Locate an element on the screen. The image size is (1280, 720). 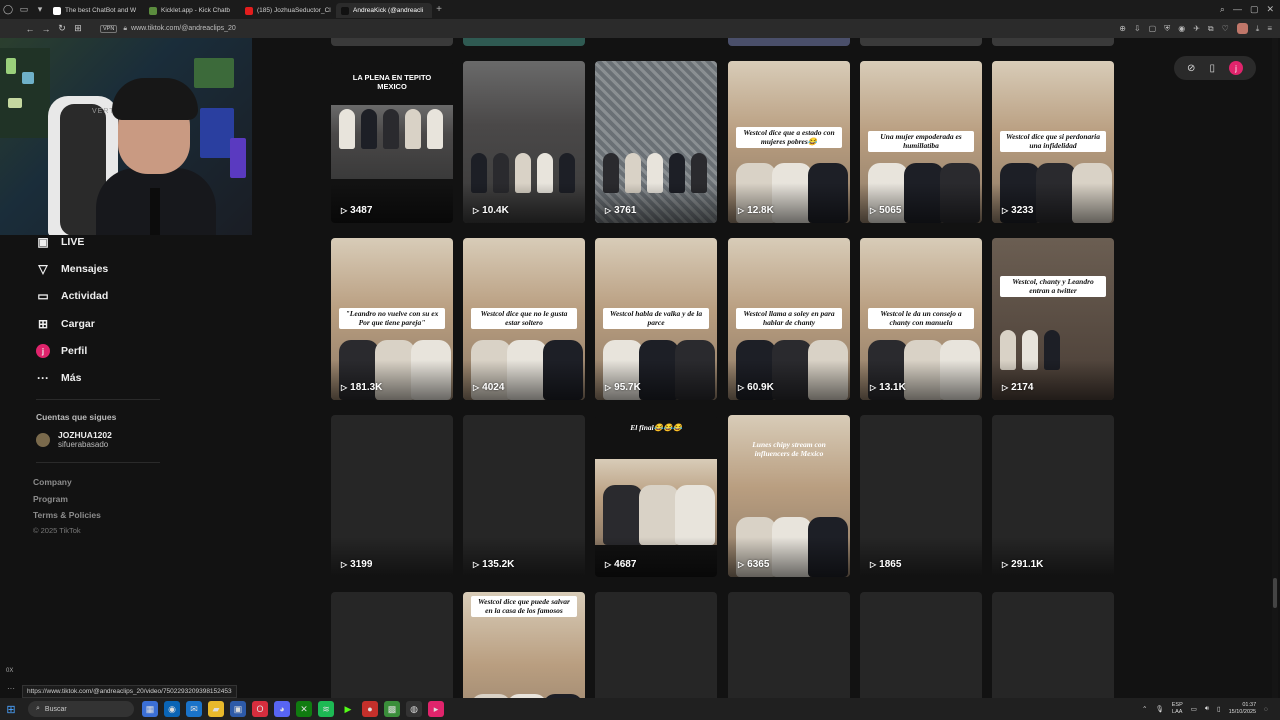
tab-overview-icon: ▭ is located at coordinates (24, 9).